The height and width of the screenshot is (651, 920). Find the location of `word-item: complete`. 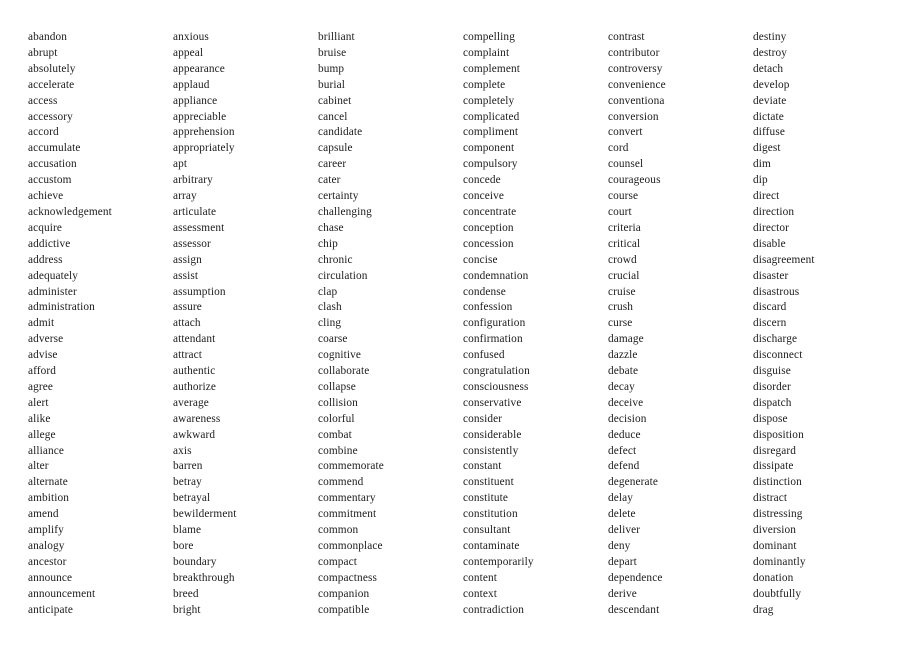

word-item: complete is located at coordinates (484, 84).